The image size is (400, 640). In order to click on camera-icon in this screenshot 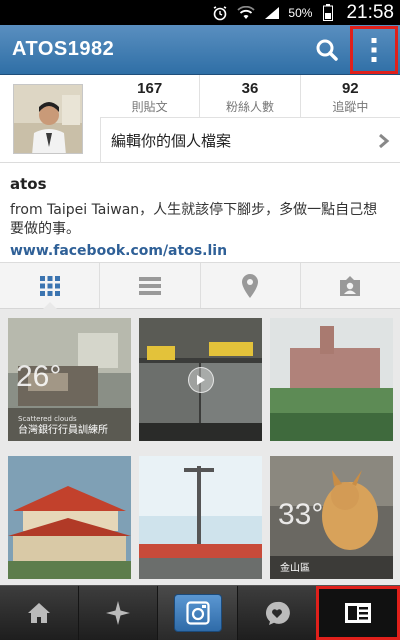, I will do `click(197, 613)`.